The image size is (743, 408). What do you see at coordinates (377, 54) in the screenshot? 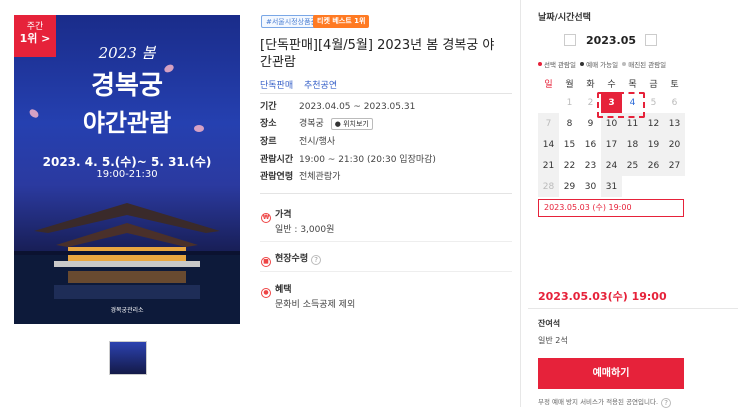
I see `product-title: [단독판매][4월/5월] 2023년 봄 경복궁 야간관람` at bounding box center [377, 54].